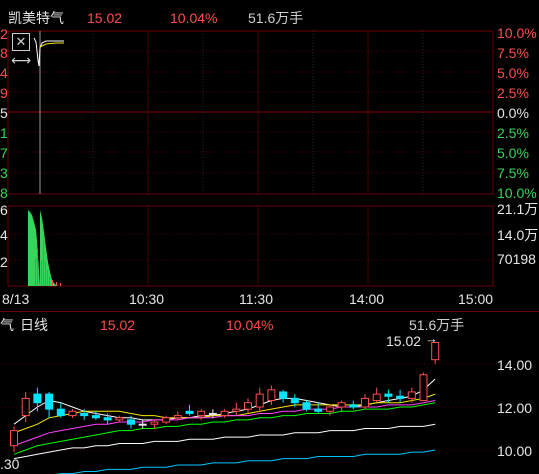  Describe the element at coordinates (476, 299) in the screenshot. I see `time-label: 15:00` at that location.